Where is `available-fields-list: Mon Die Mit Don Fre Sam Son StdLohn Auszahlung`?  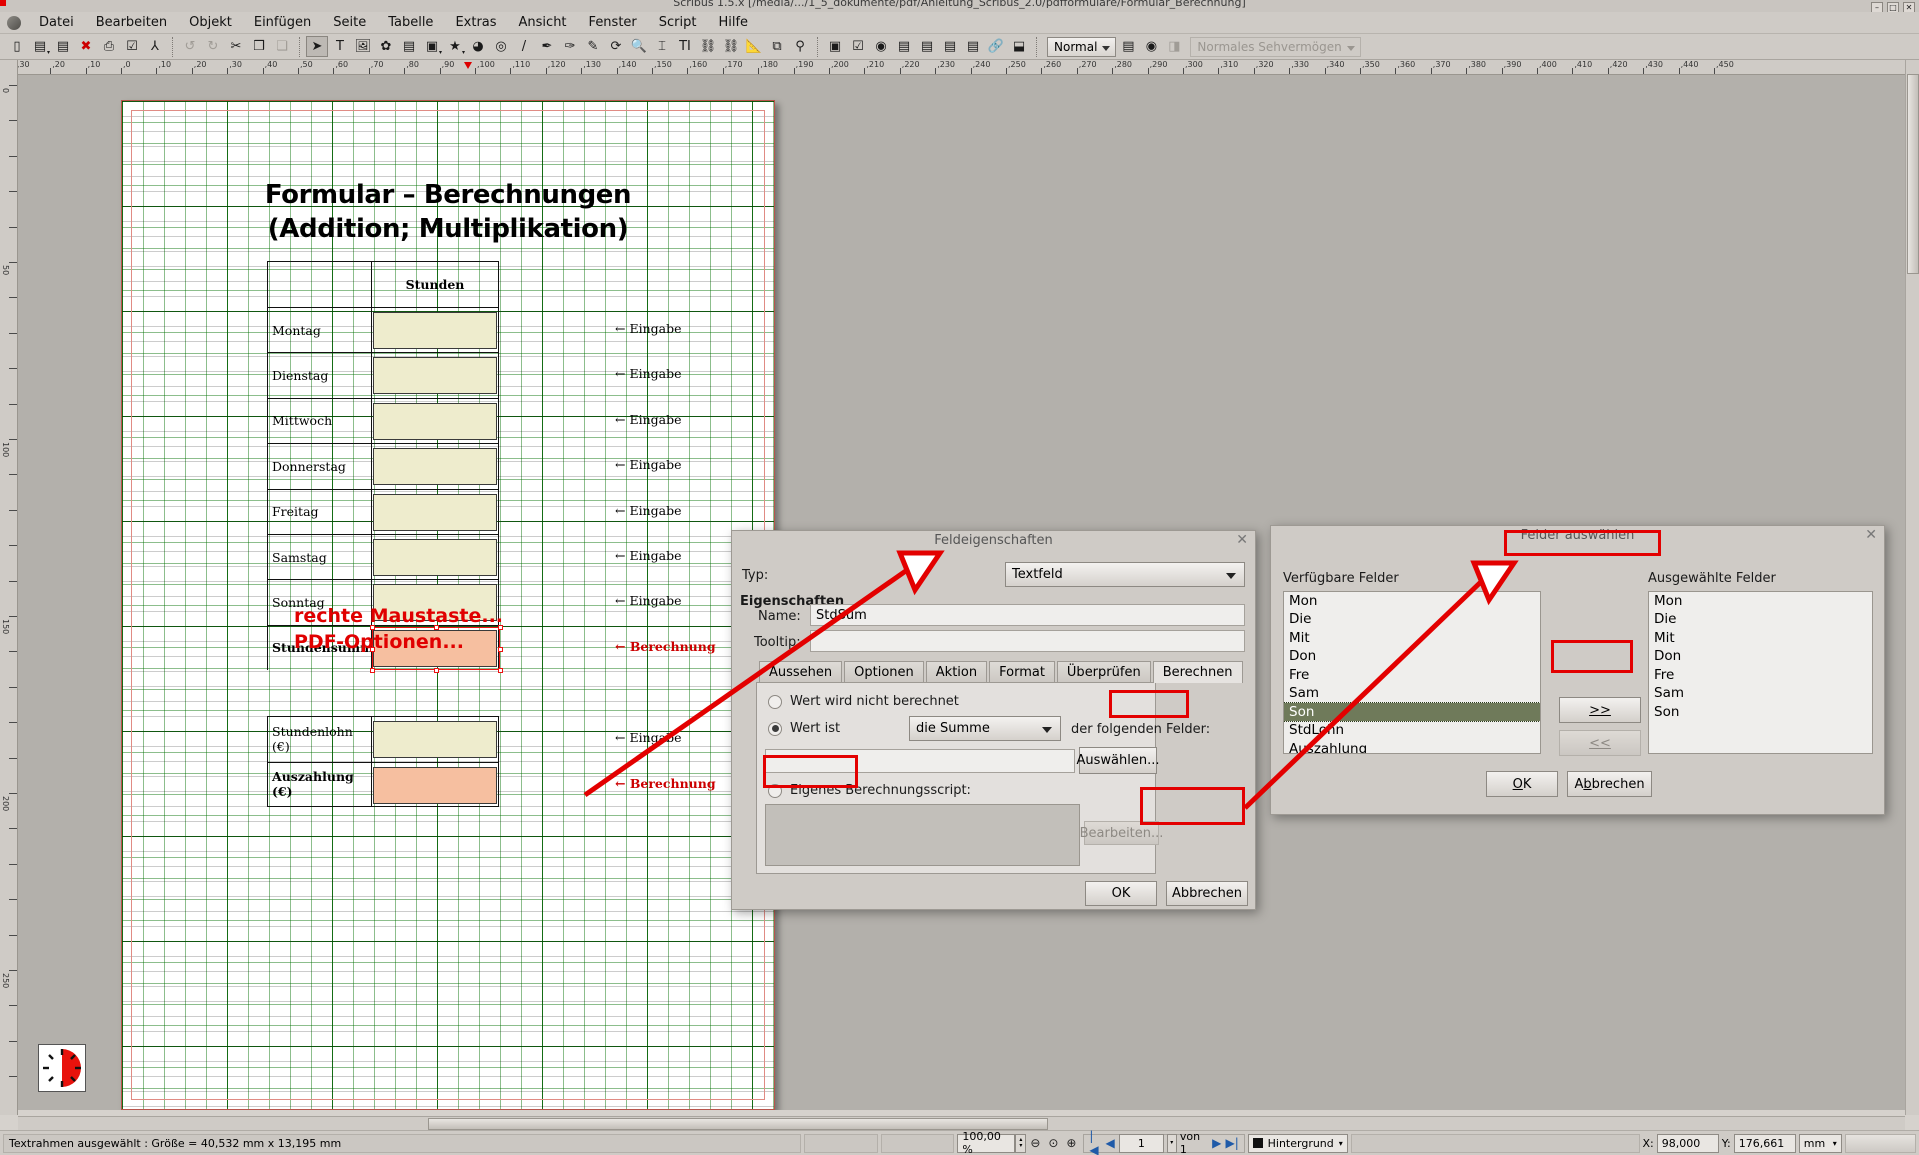
available-fields-list: Mon Die Mit Don Fre Sam Son StdLohn Auszahlung is located at coordinates (1412, 672).